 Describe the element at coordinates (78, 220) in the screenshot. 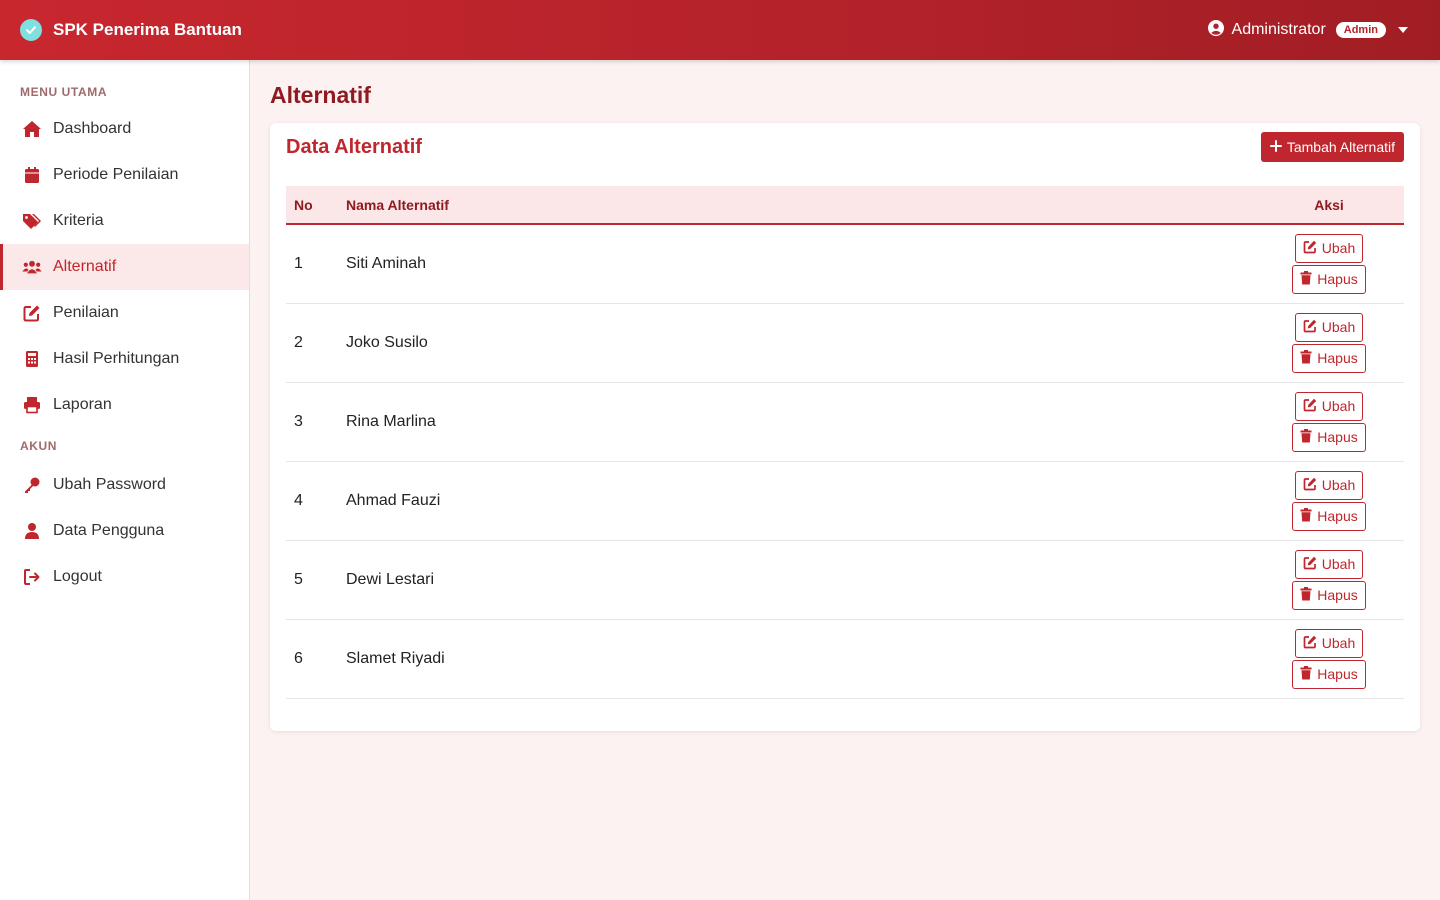

I see `sidebar-item-label: Kriteria` at that location.